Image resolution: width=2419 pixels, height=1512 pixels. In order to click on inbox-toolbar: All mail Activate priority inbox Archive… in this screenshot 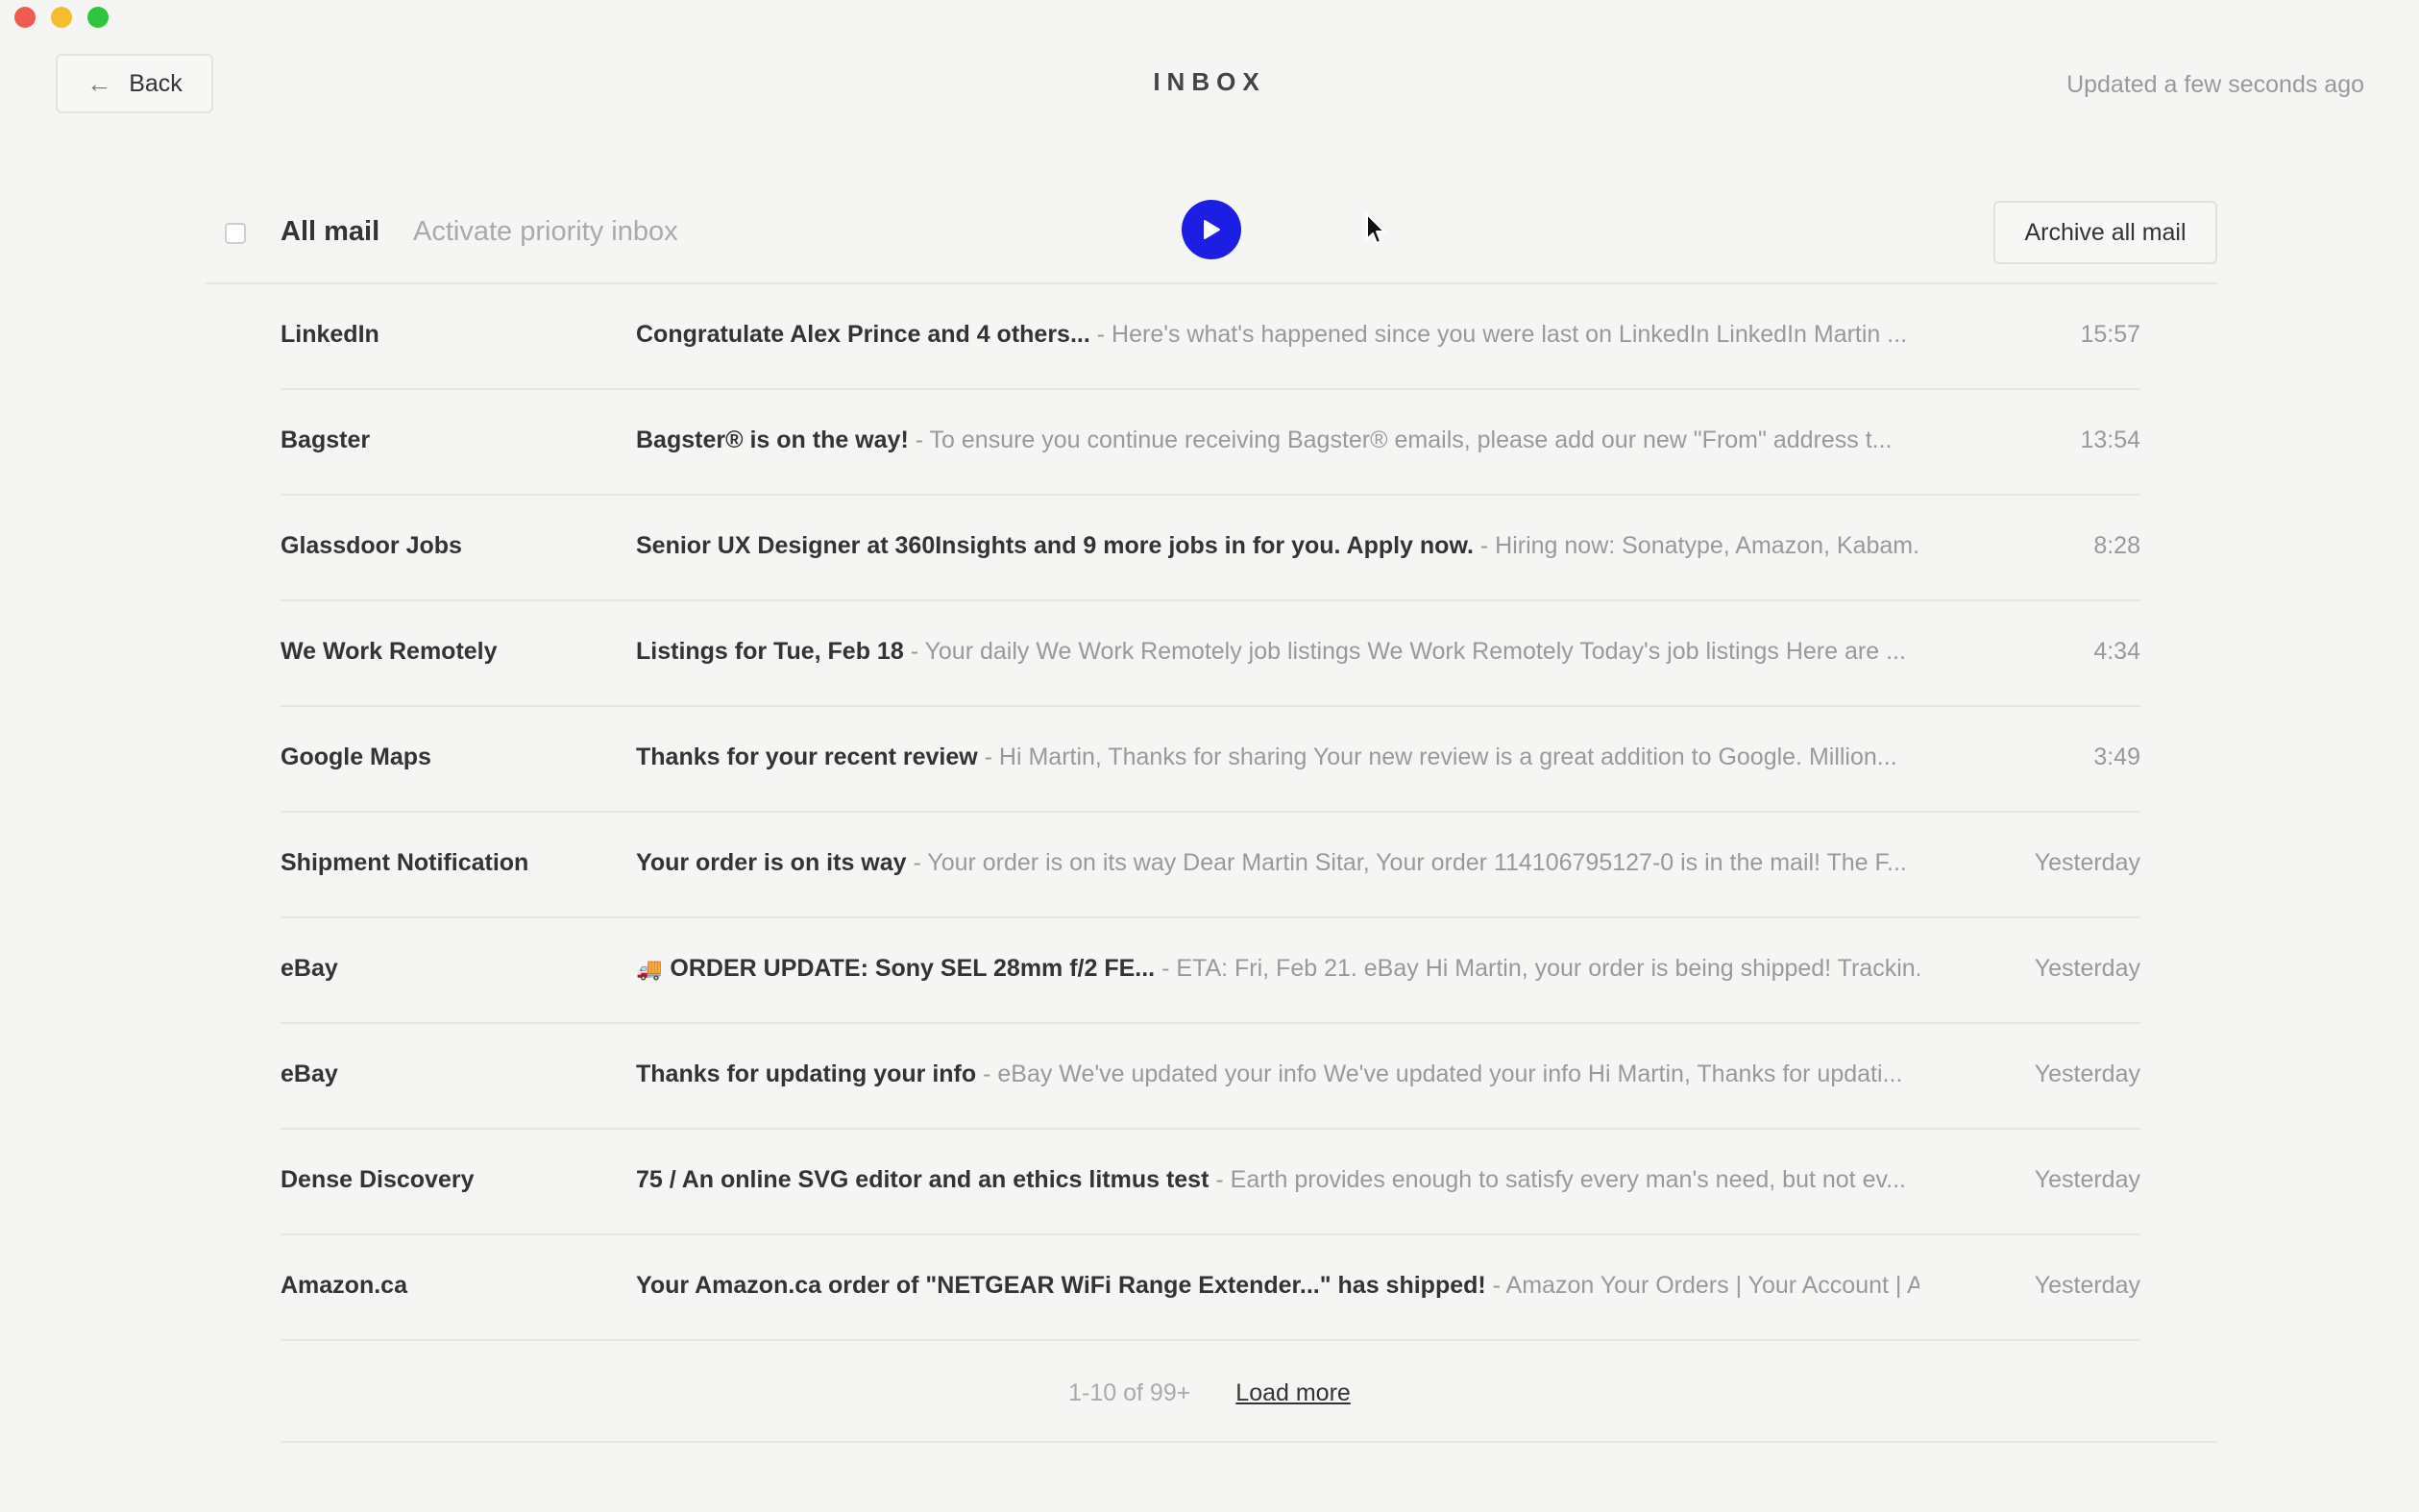, I will do `click(1211, 240)`.